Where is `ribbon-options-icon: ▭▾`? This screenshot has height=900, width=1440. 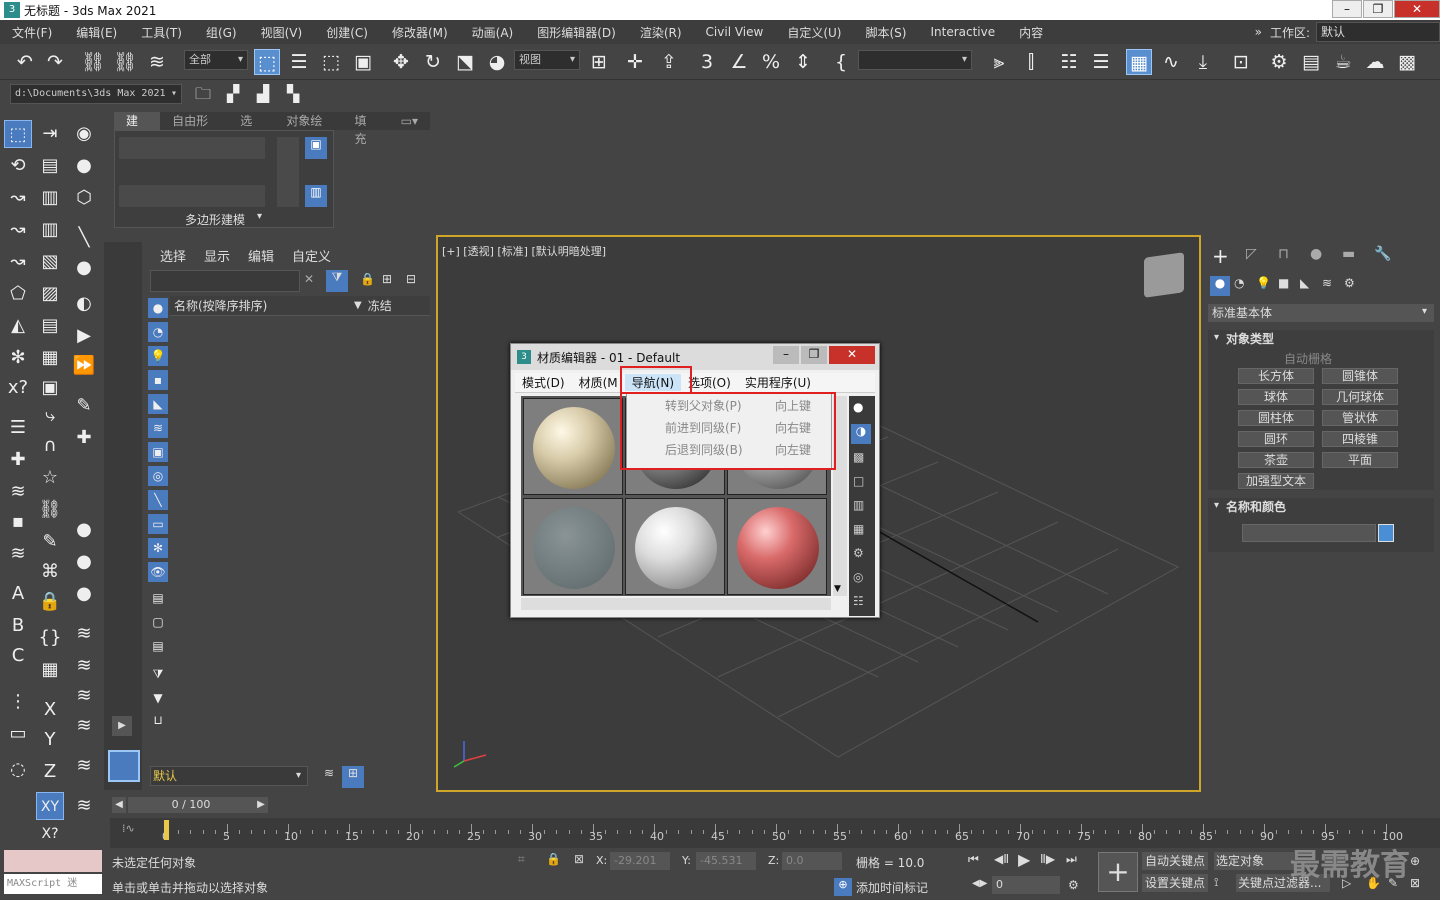
ribbon-options-icon: ▭▾ is located at coordinates (409, 121).